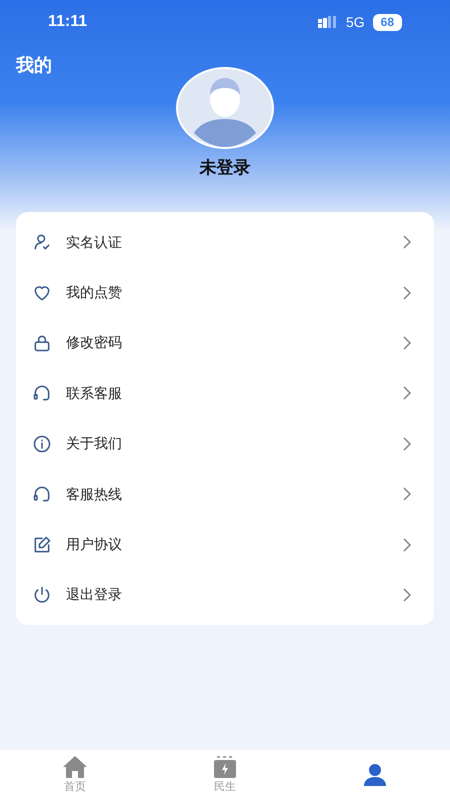 The width and height of the screenshot is (450, 800). I want to click on power-icon, so click(42, 594).